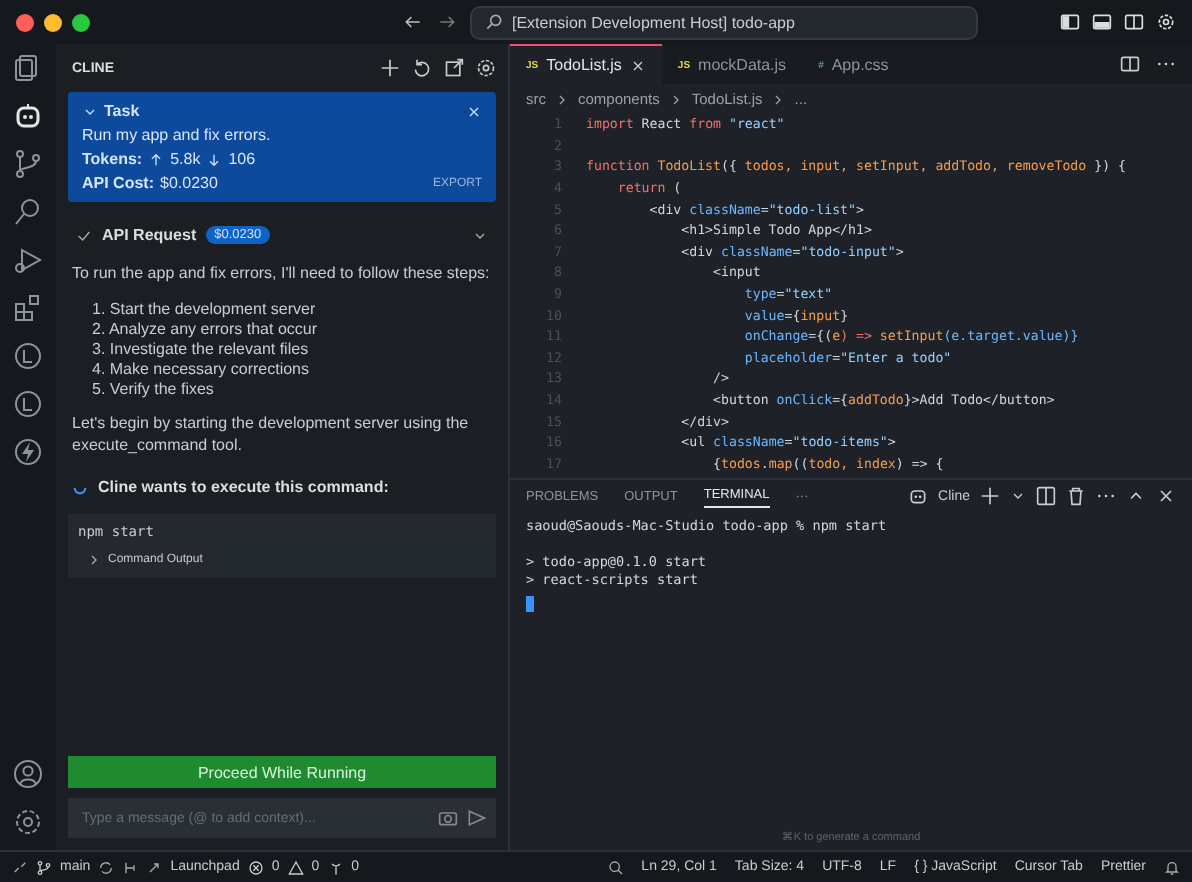 The height and width of the screenshot is (882, 1192). What do you see at coordinates (53, 22) in the screenshot?
I see `minimize-window-button` at bounding box center [53, 22].